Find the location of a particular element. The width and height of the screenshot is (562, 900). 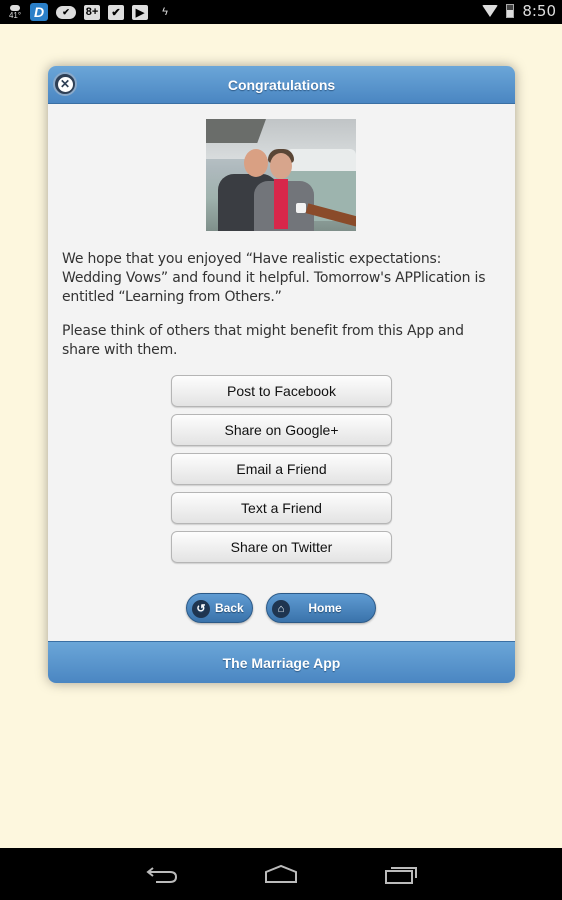

nav-home-icon is located at coordinates (281, 874).